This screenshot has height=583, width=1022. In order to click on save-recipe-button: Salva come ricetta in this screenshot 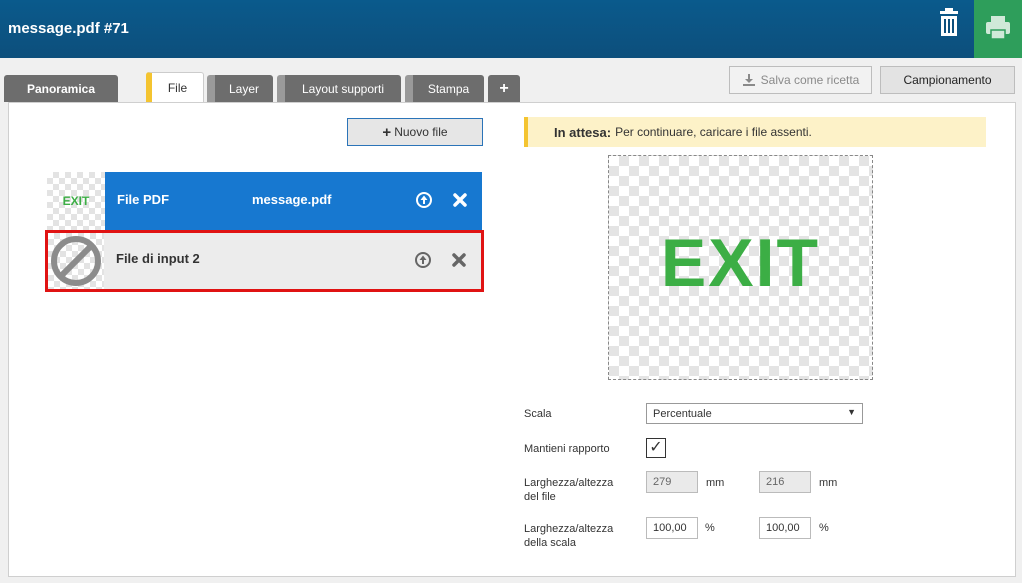, I will do `click(800, 80)`.